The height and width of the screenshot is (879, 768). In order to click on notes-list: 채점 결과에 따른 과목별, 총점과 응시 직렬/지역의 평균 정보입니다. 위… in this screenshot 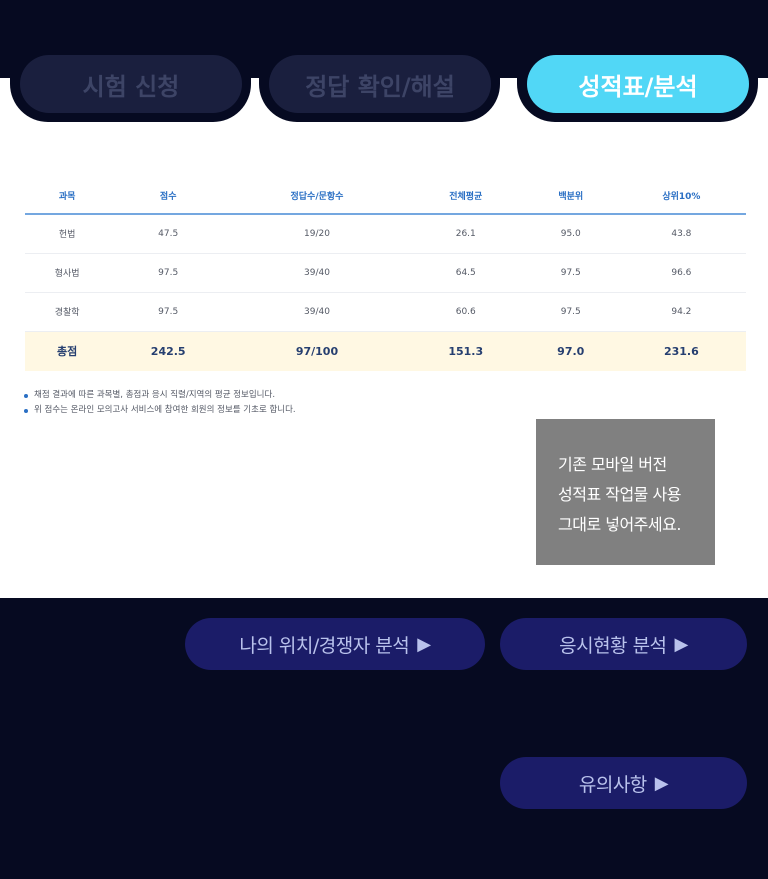, I will do `click(160, 403)`.